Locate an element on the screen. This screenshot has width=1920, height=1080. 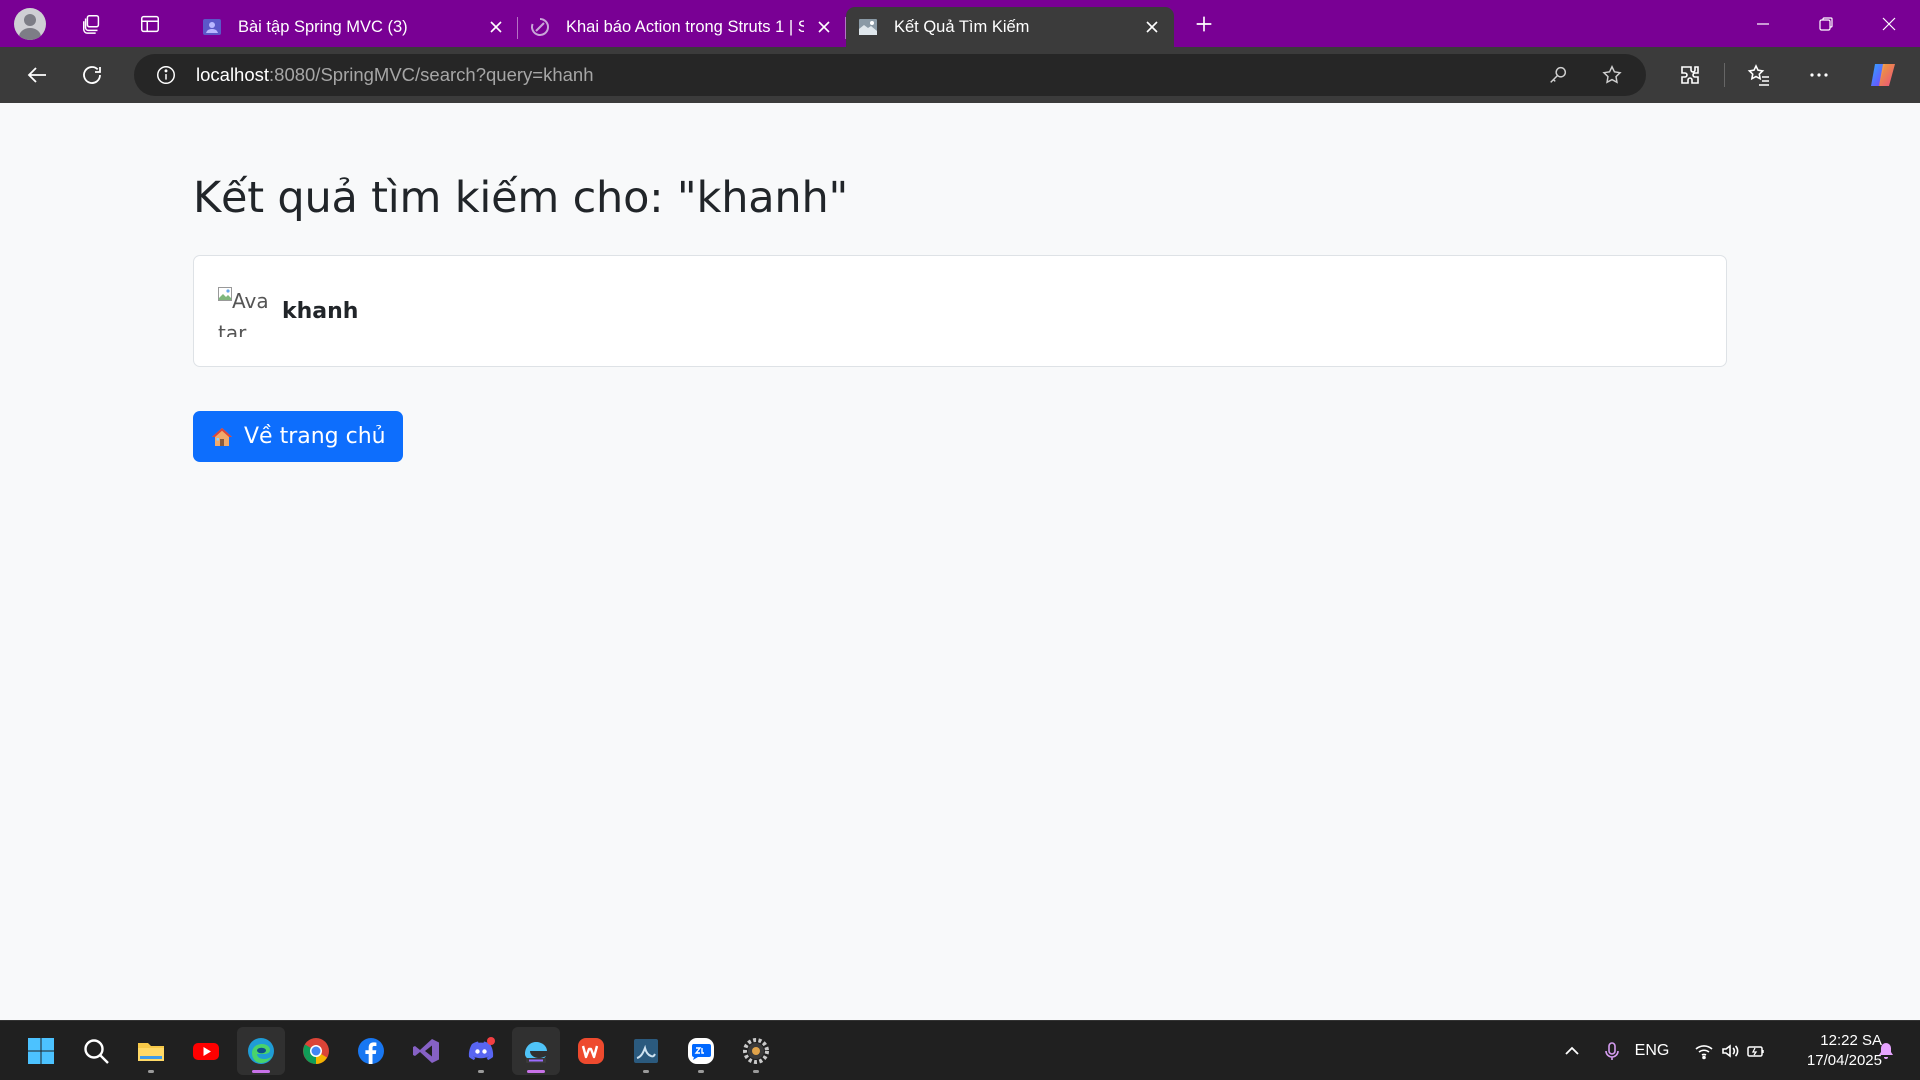
edge-preview-icon is located at coordinates (536, 1052).